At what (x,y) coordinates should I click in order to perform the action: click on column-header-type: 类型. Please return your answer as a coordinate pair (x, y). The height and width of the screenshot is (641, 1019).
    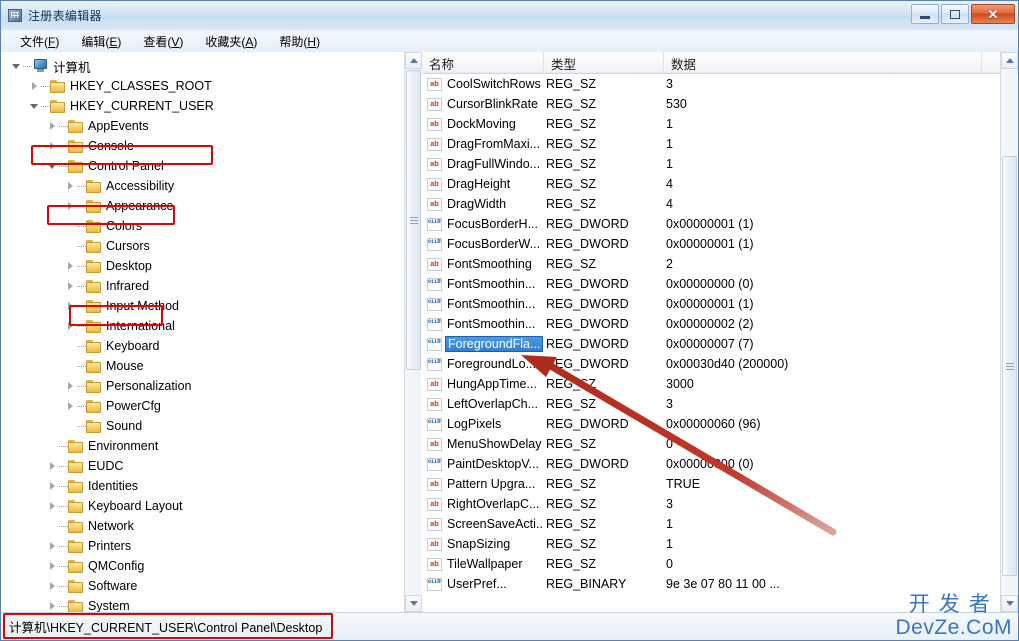
    Looking at the image, I should click on (604, 63).